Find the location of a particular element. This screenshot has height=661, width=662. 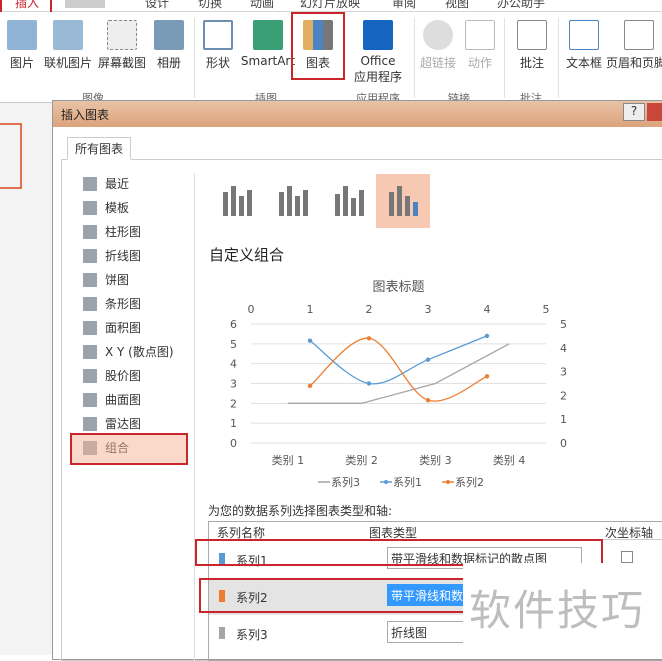

action-button: 动作 is located at coordinates (480, 45).